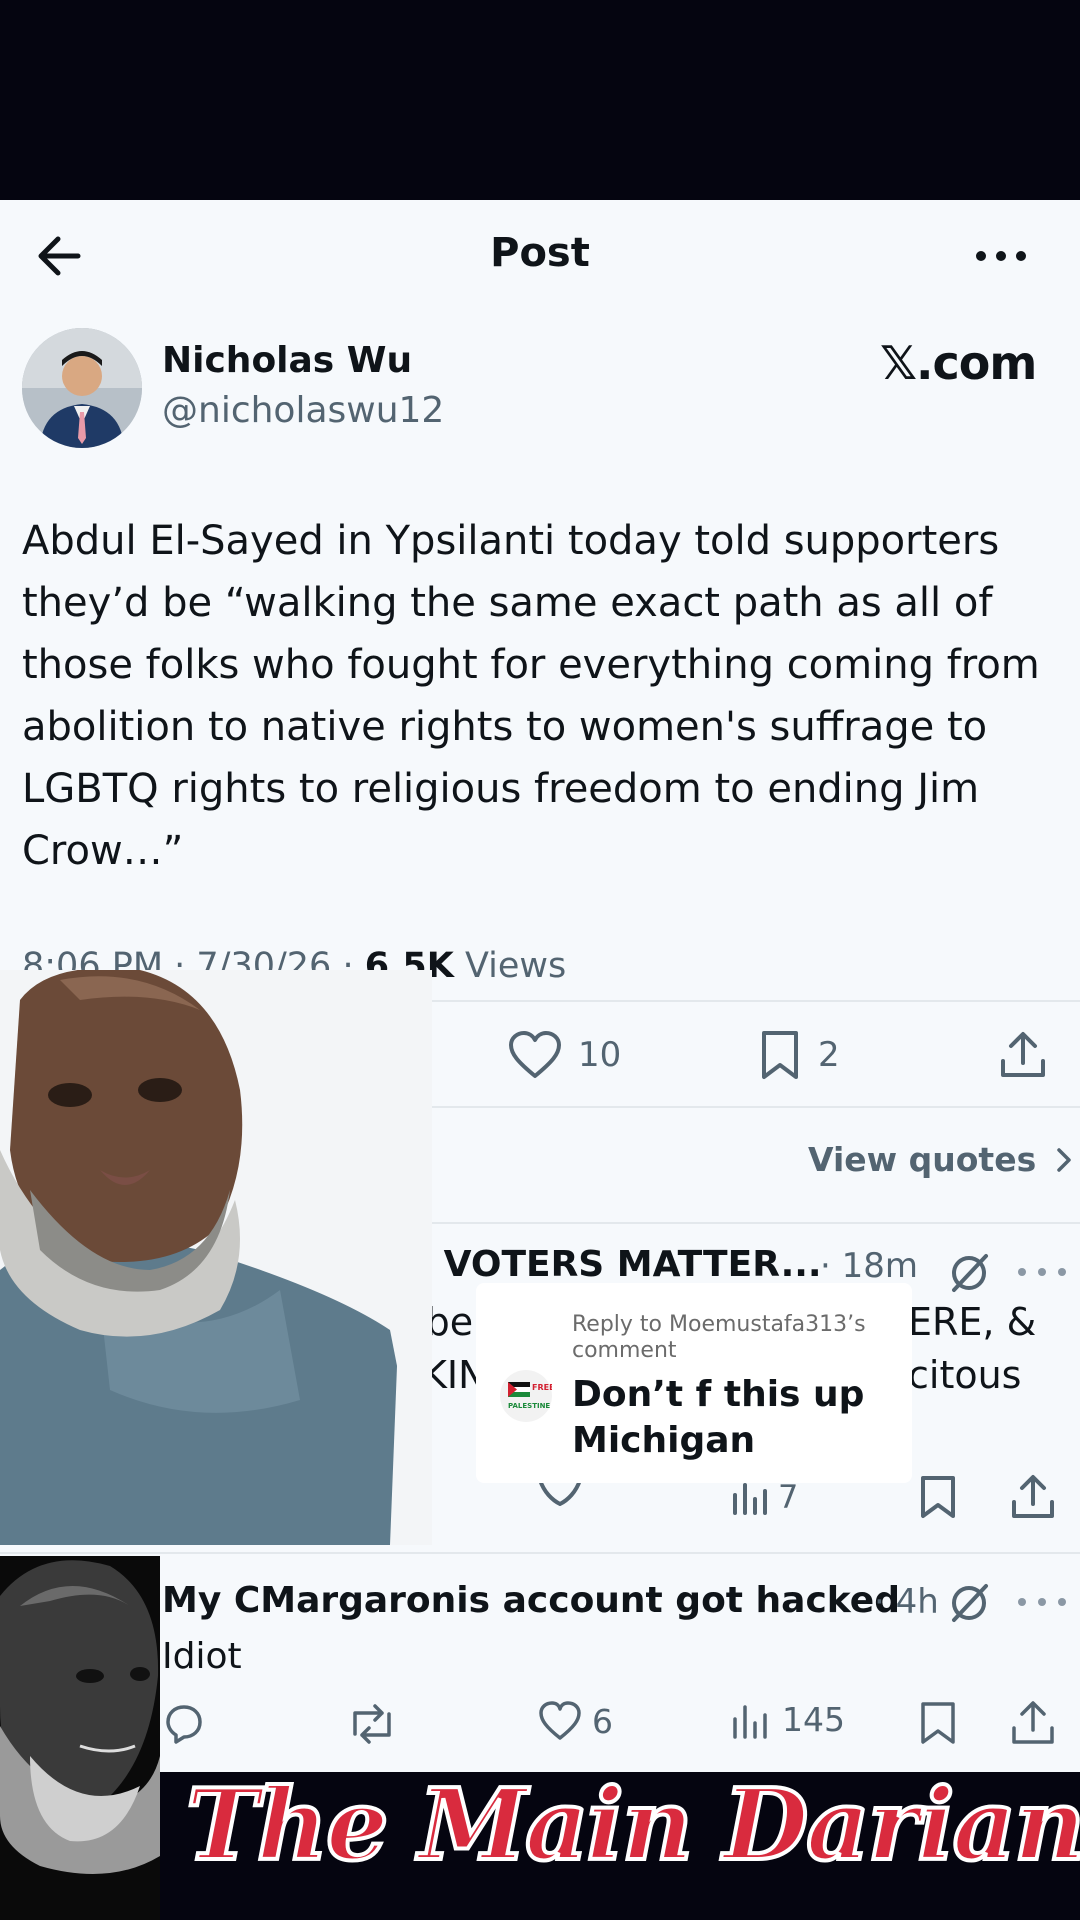  I want to click on creator-photo, so click(216, 1257).